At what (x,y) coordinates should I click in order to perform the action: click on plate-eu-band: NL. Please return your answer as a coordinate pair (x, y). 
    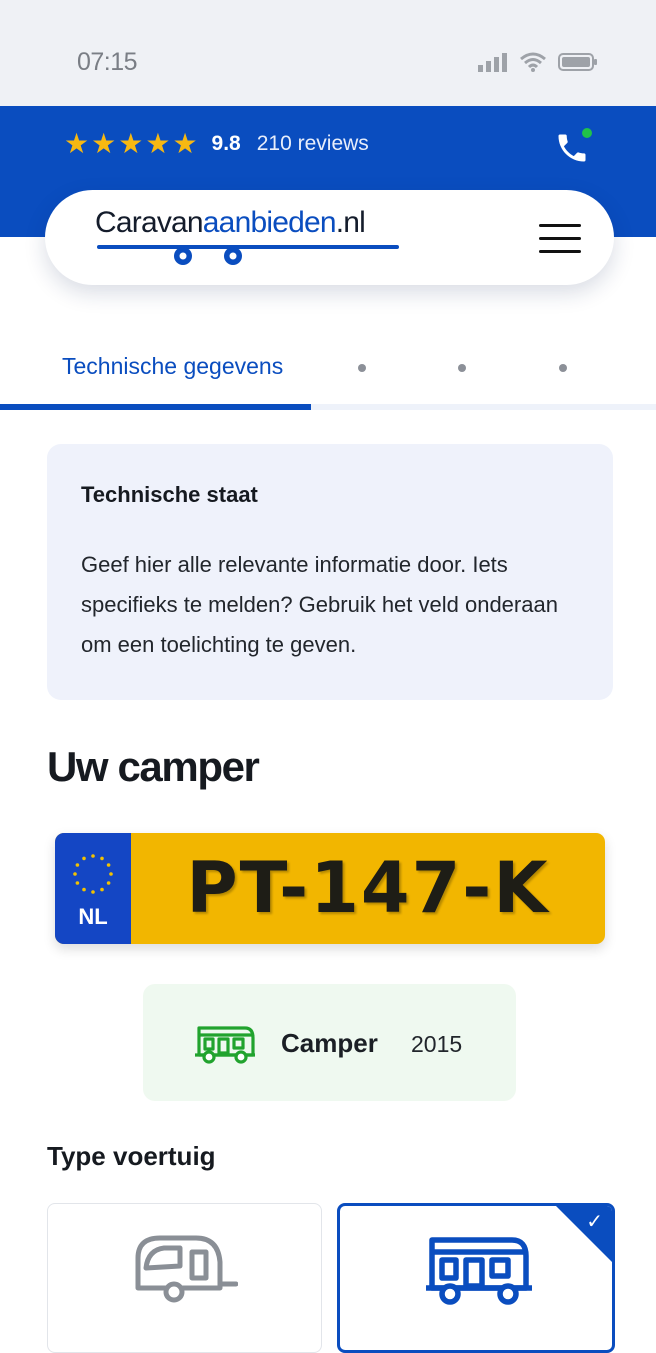
    Looking at the image, I should click on (93, 888).